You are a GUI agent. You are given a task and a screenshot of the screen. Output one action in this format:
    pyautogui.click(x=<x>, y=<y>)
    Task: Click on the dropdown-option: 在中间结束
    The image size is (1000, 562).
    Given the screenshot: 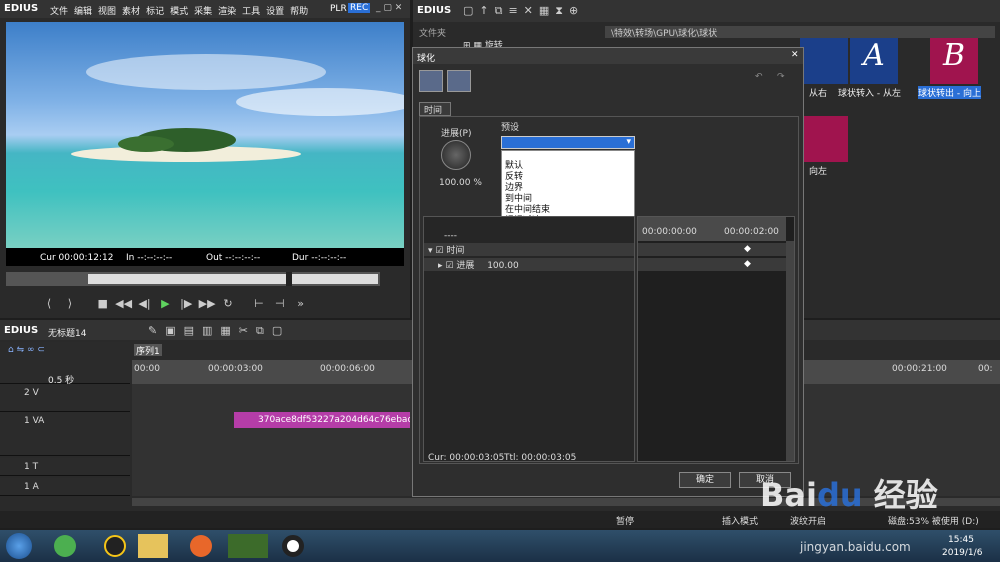 What is the action you would take?
    pyautogui.click(x=568, y=210)
    